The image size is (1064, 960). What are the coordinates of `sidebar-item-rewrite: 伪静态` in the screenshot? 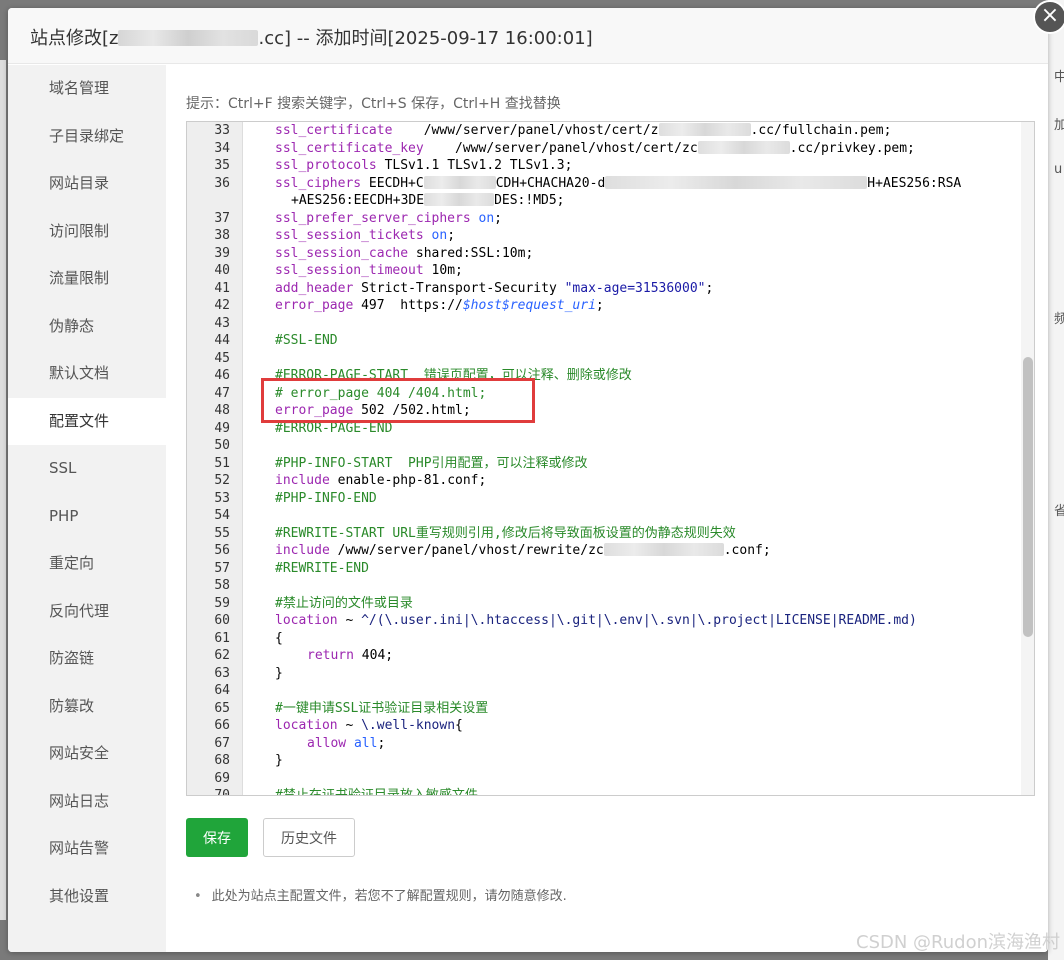 It's located at (87, 327).